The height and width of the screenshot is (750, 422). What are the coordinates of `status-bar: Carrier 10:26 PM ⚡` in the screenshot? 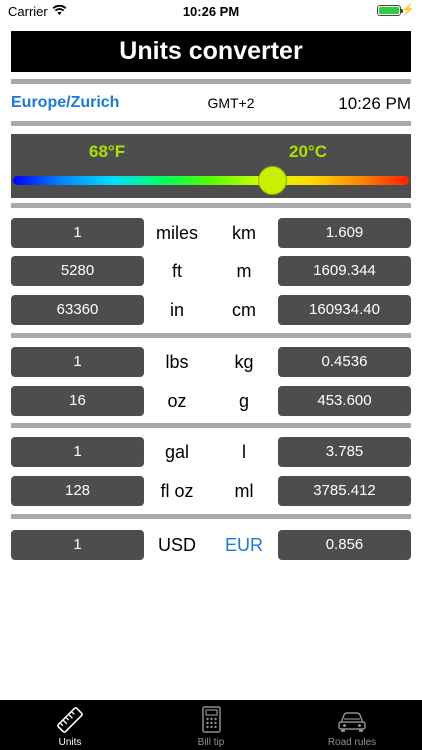 It's located at (211, 11).